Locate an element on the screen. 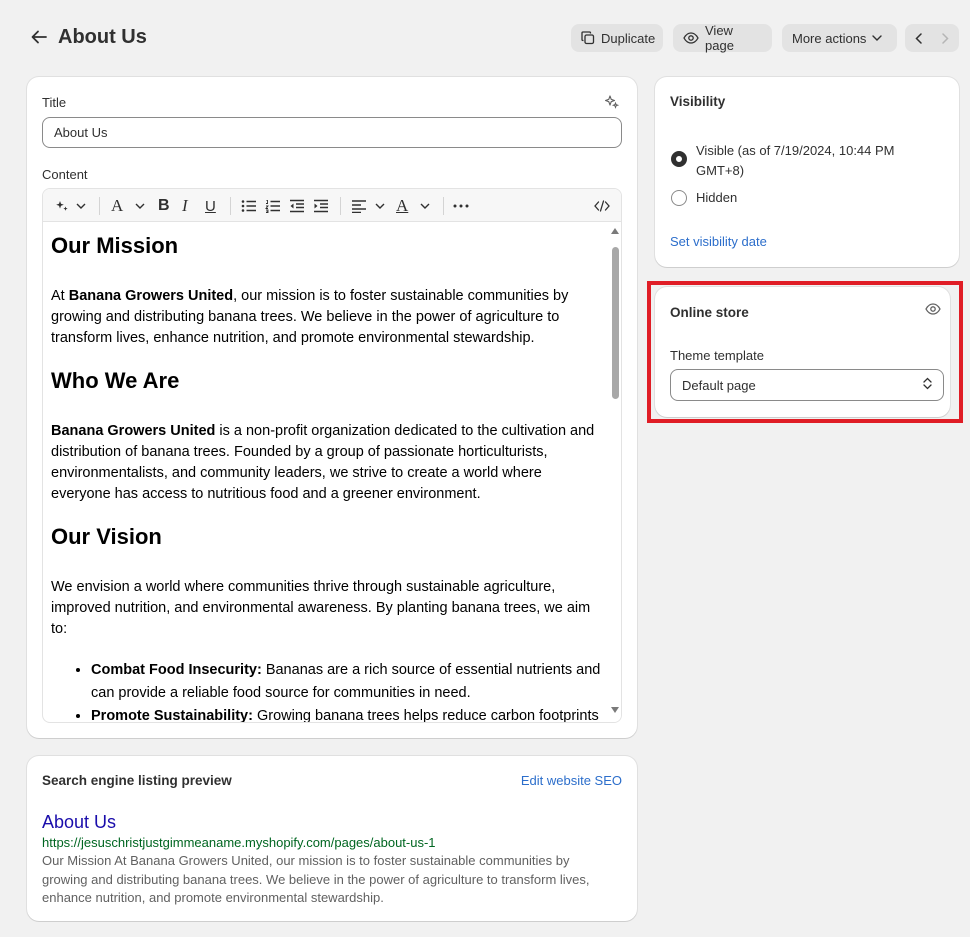 The image size is (970, 937). editor-scrollbar is located at coordinates (615, 472).